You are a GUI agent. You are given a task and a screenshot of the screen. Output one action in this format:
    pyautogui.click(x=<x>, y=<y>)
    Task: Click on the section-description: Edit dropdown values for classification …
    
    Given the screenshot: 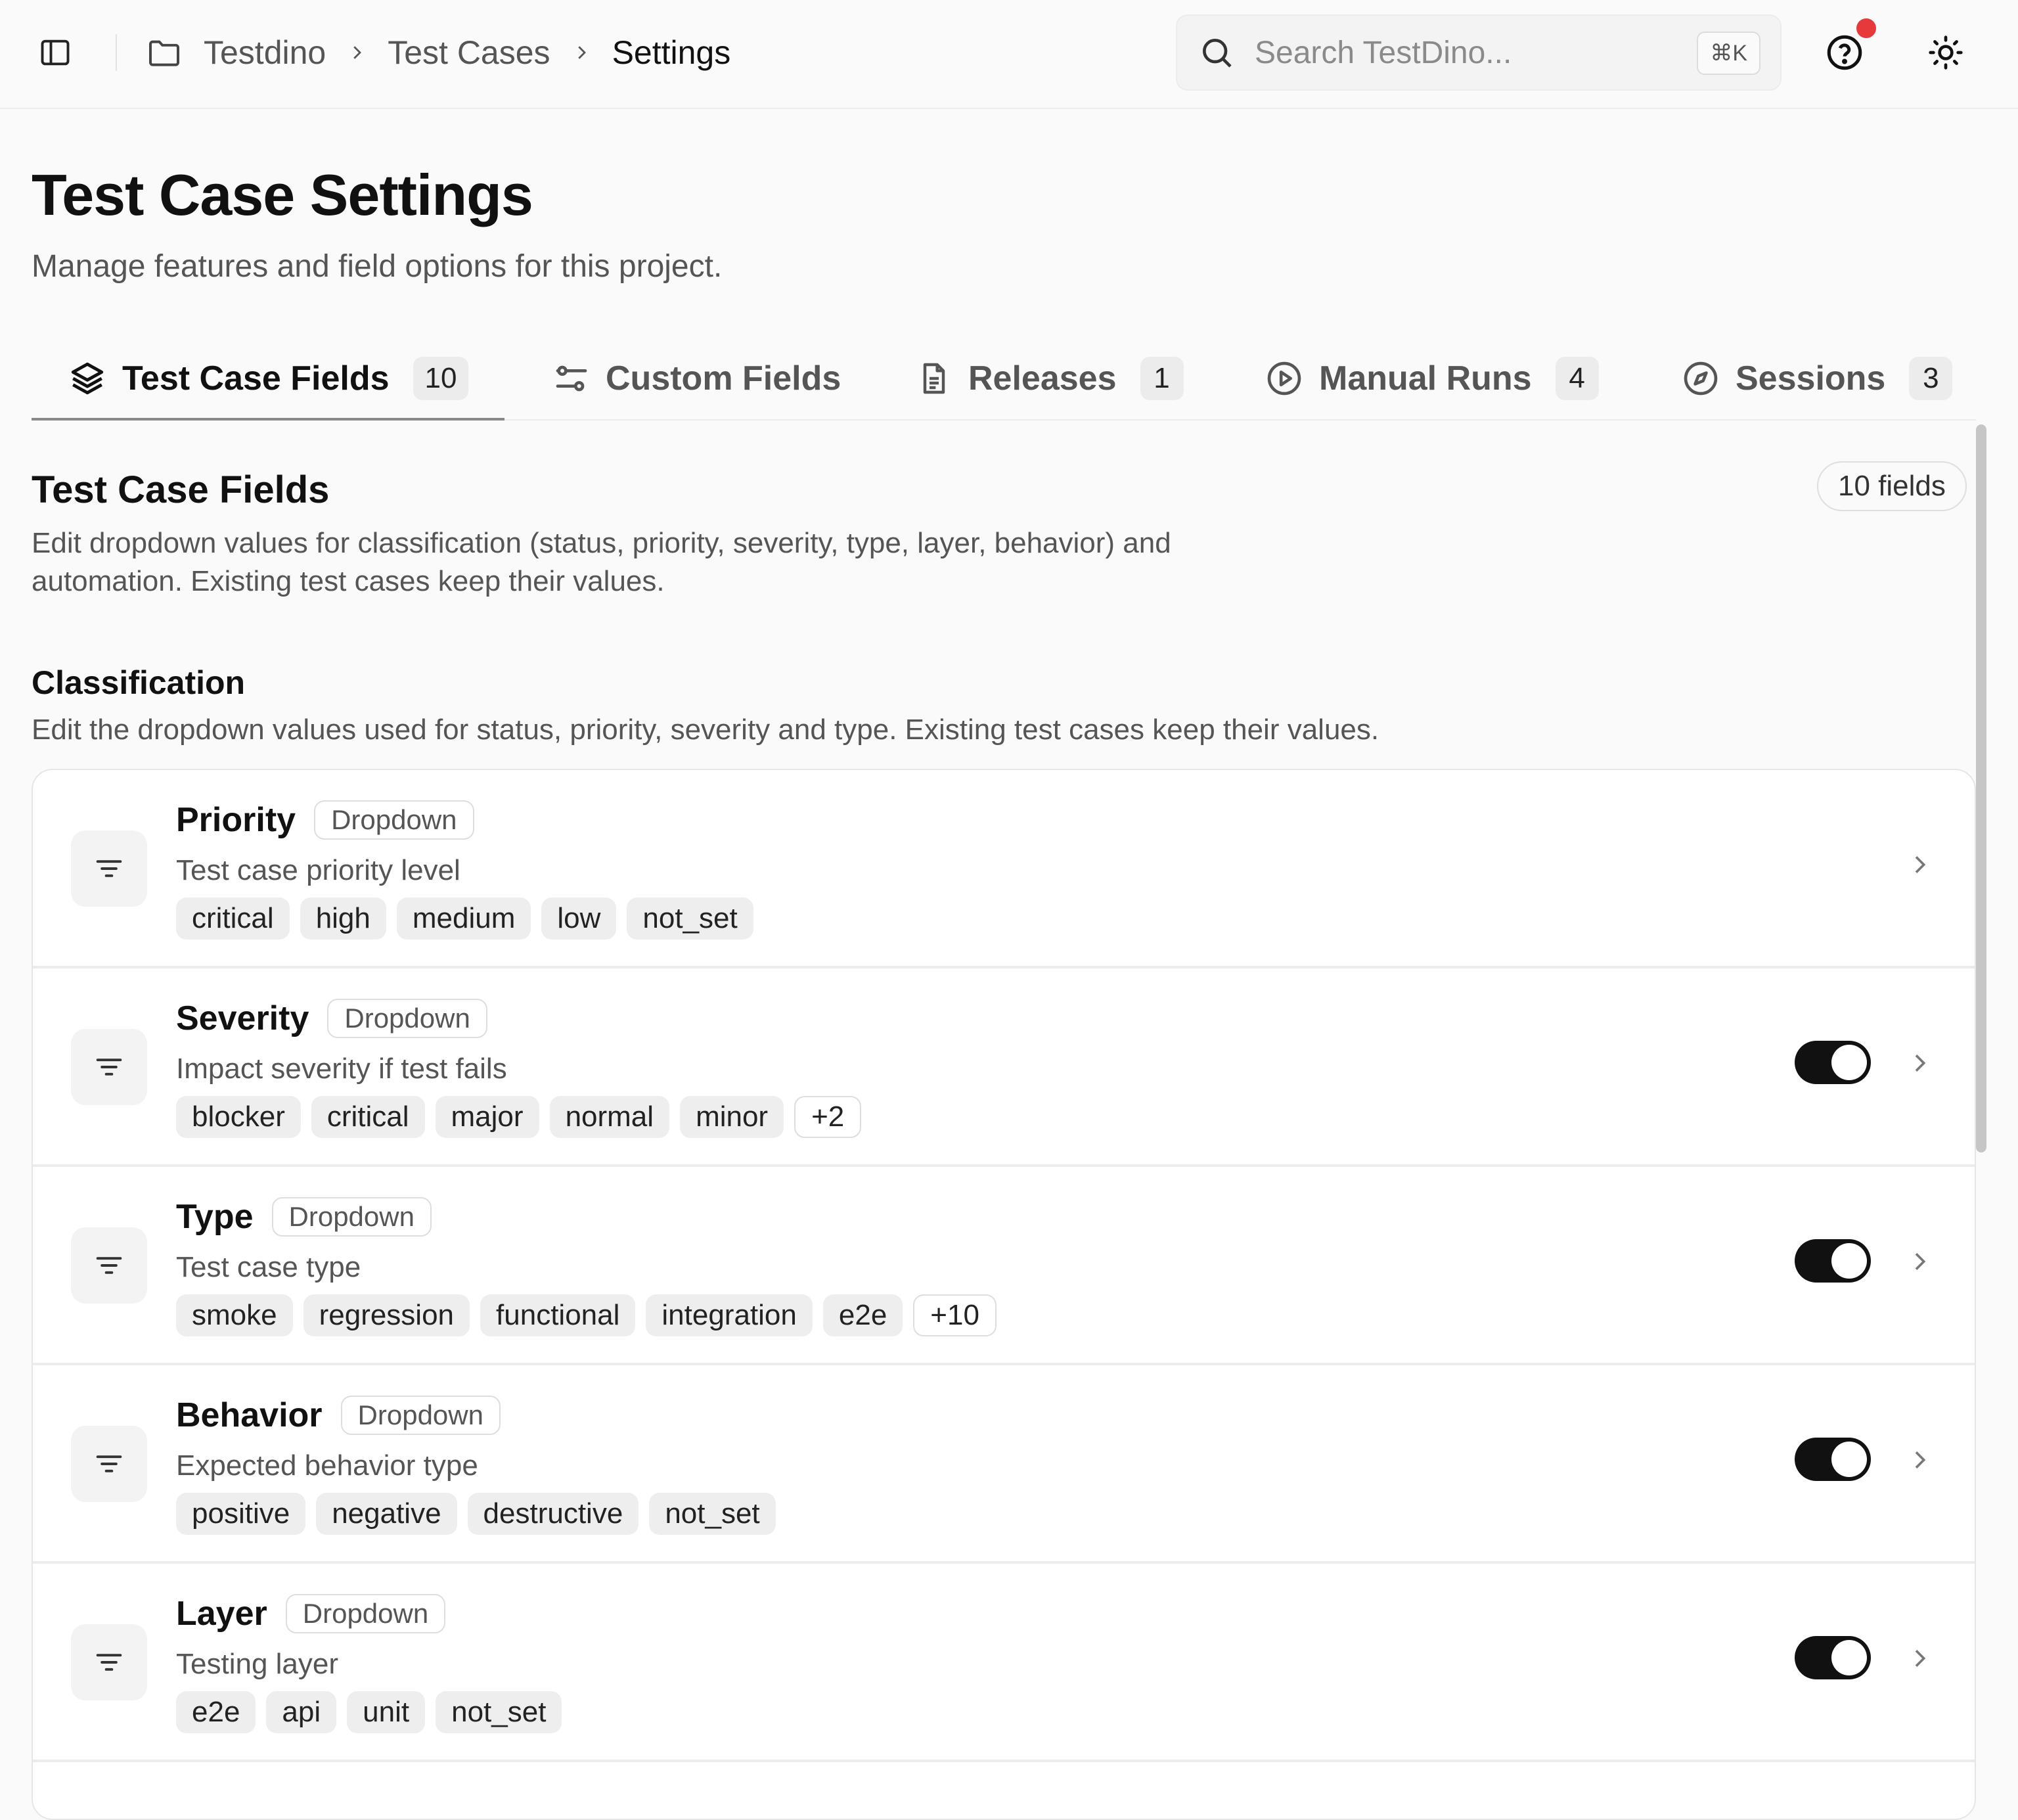 What is the action you would take?
    pyautogui.click(x=656, y=562)
    